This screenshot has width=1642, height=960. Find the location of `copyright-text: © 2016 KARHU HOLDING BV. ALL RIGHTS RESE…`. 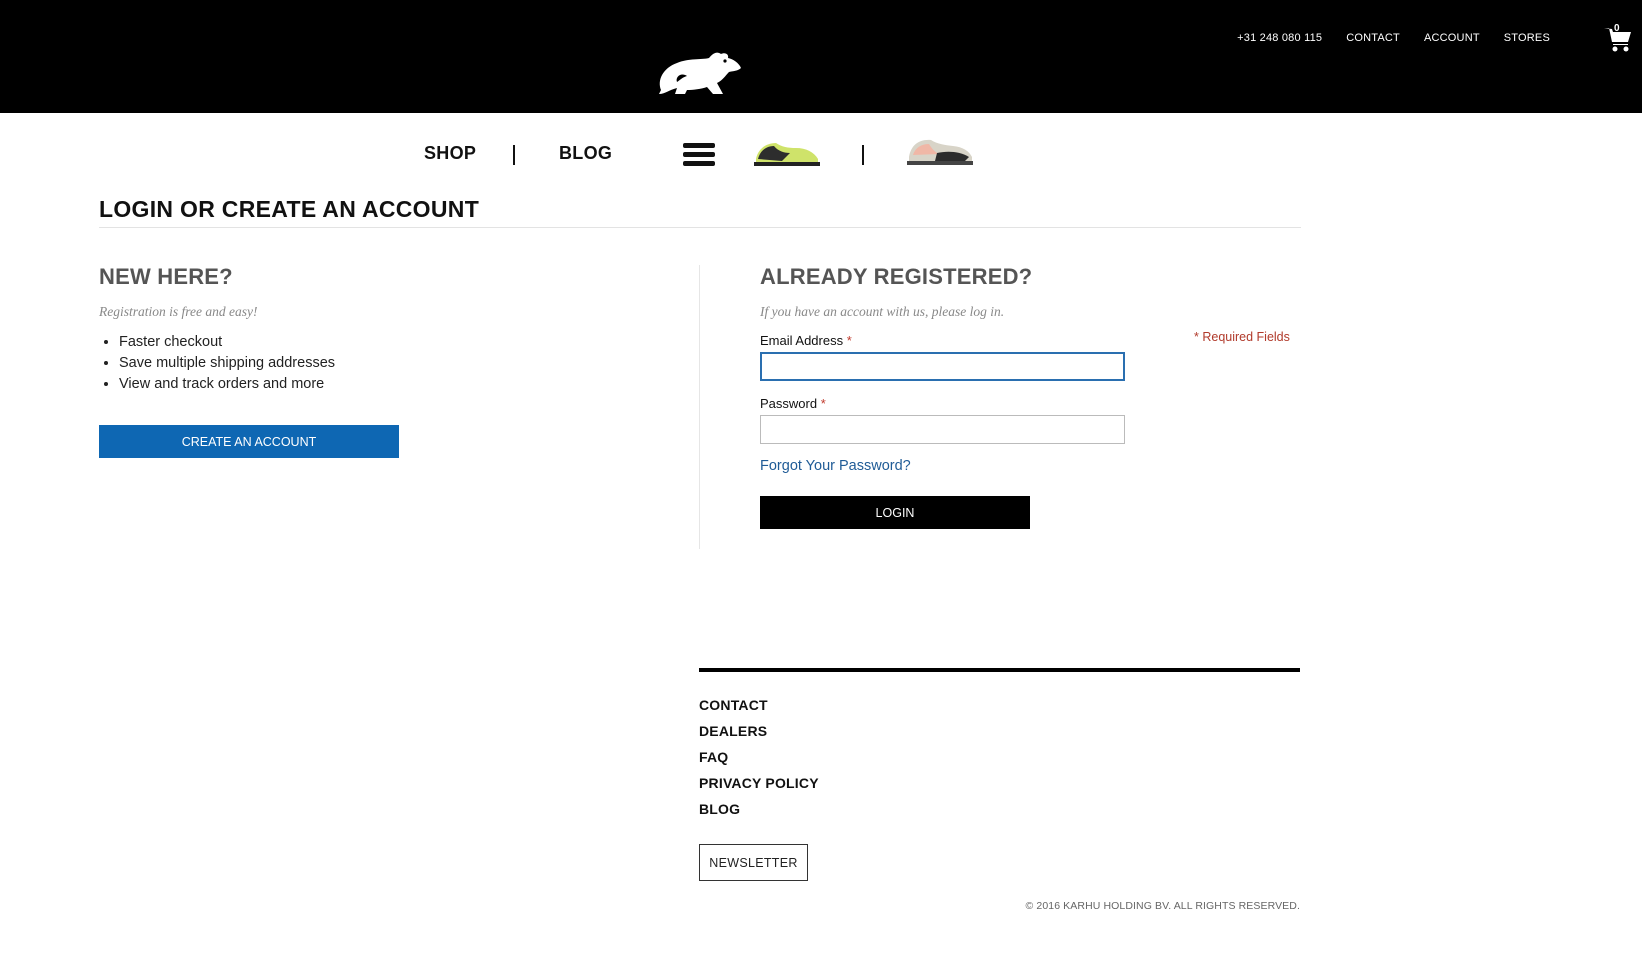

copyright-text: © 2016 KARHU HOLDING BV. ALL RIGHTS RESE… is located at coordinates (1162, 906).